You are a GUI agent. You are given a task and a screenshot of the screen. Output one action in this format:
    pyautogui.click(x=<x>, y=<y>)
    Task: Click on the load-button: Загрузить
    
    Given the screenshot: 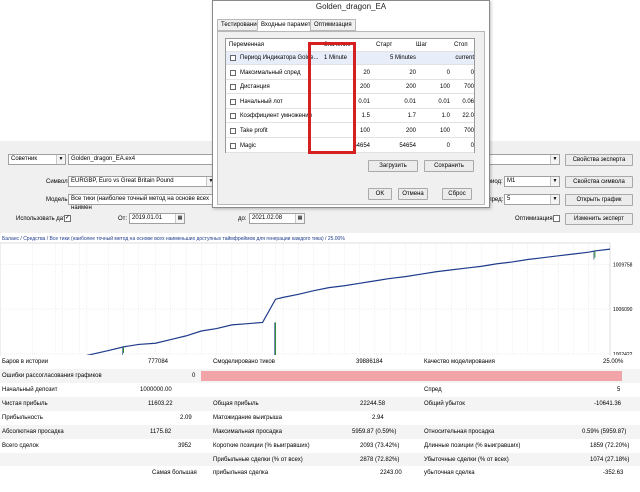 What is the action you would take?
    pyautogui.click(x=393, y=166)
    